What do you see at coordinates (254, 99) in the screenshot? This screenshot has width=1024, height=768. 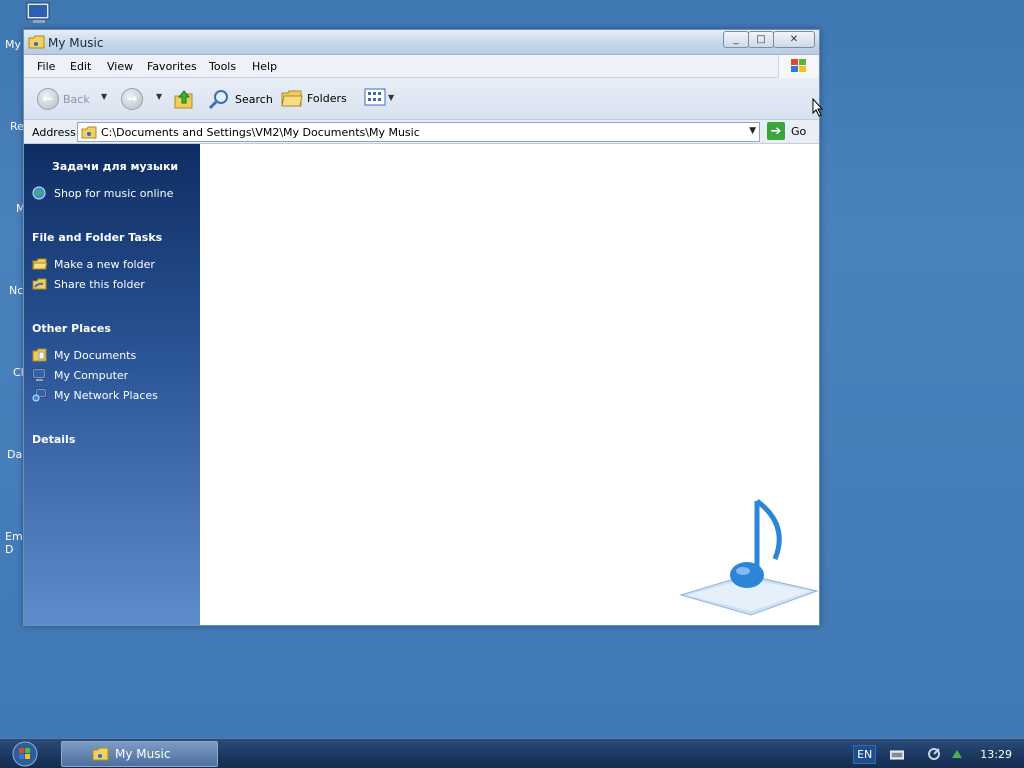 I see `search-label: Search` at bounding box center [254, 99].